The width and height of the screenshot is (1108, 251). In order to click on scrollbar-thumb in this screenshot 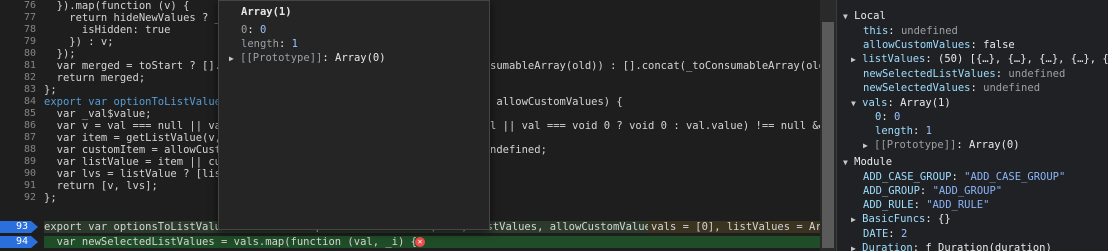, I will do `click(828, 135)`.